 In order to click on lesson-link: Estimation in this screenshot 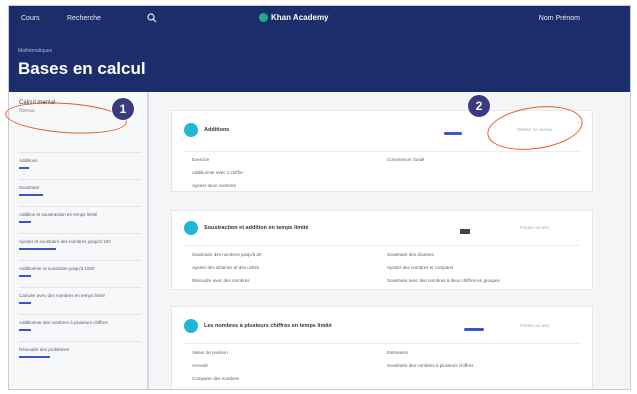, I will do `click(397, 352)`.